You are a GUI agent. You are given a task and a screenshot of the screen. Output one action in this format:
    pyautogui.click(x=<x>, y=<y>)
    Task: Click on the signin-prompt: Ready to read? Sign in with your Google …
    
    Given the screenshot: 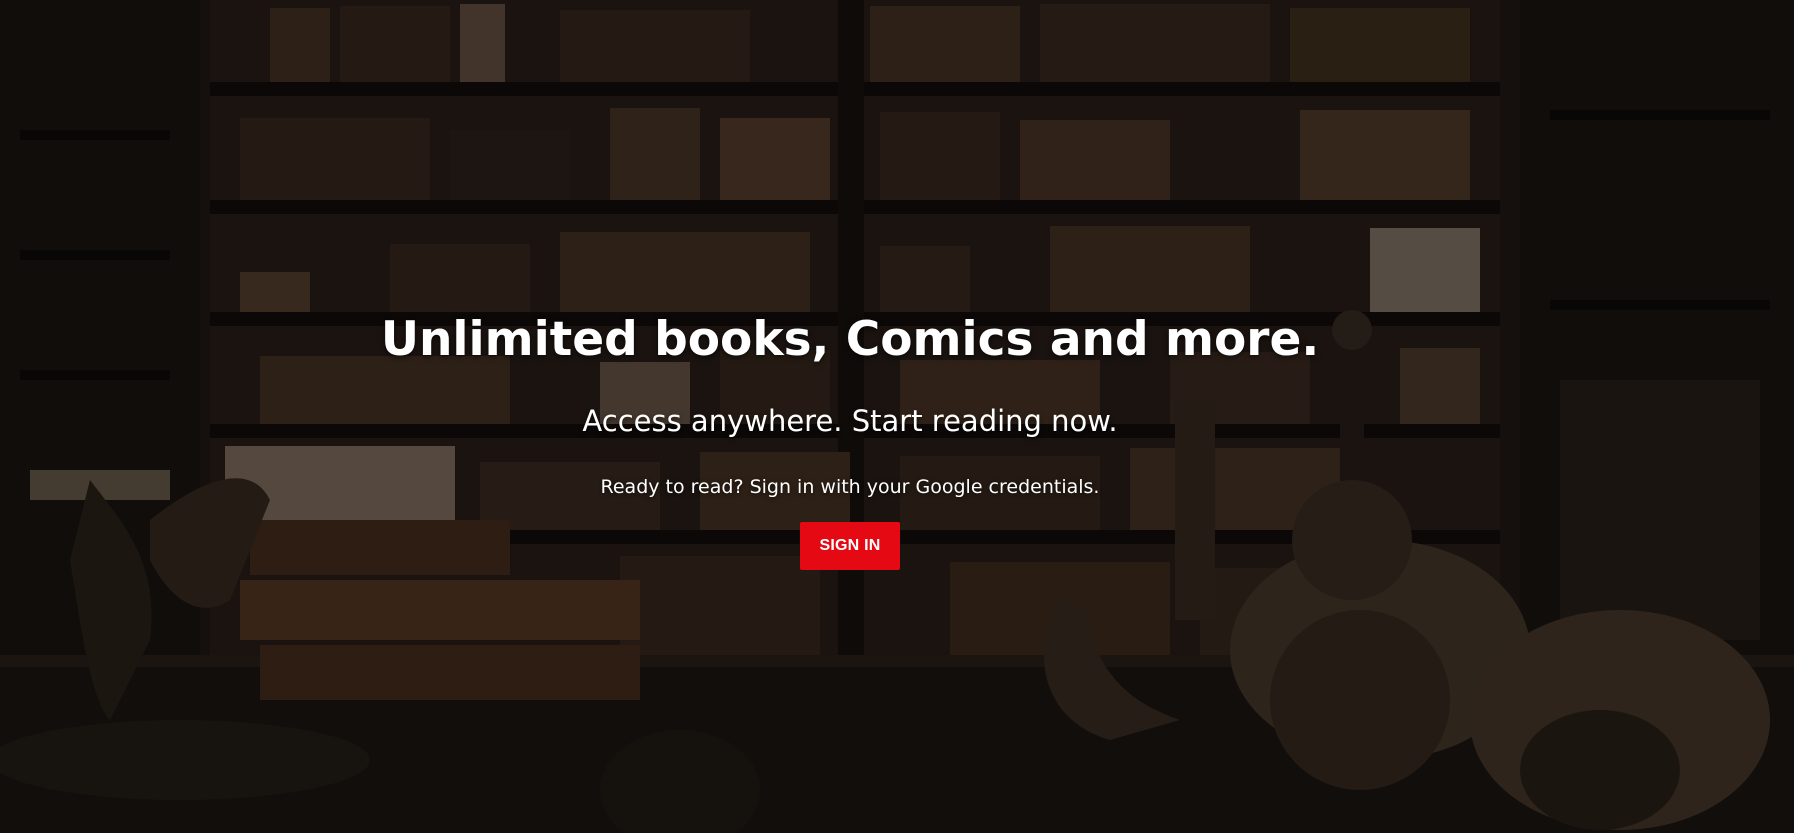 What is the action you would take?
    pyautogui.click(x=850, y=487)
    